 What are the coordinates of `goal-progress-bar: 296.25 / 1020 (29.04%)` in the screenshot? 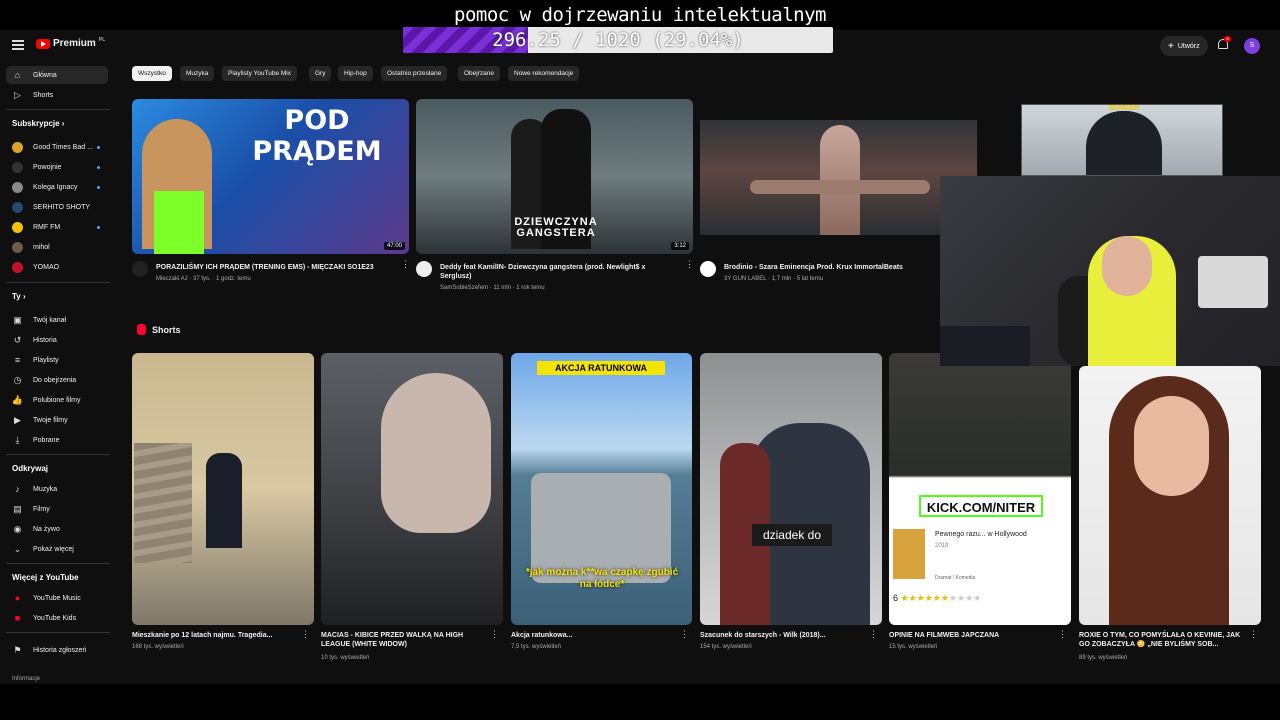 It's located at (618, 40).